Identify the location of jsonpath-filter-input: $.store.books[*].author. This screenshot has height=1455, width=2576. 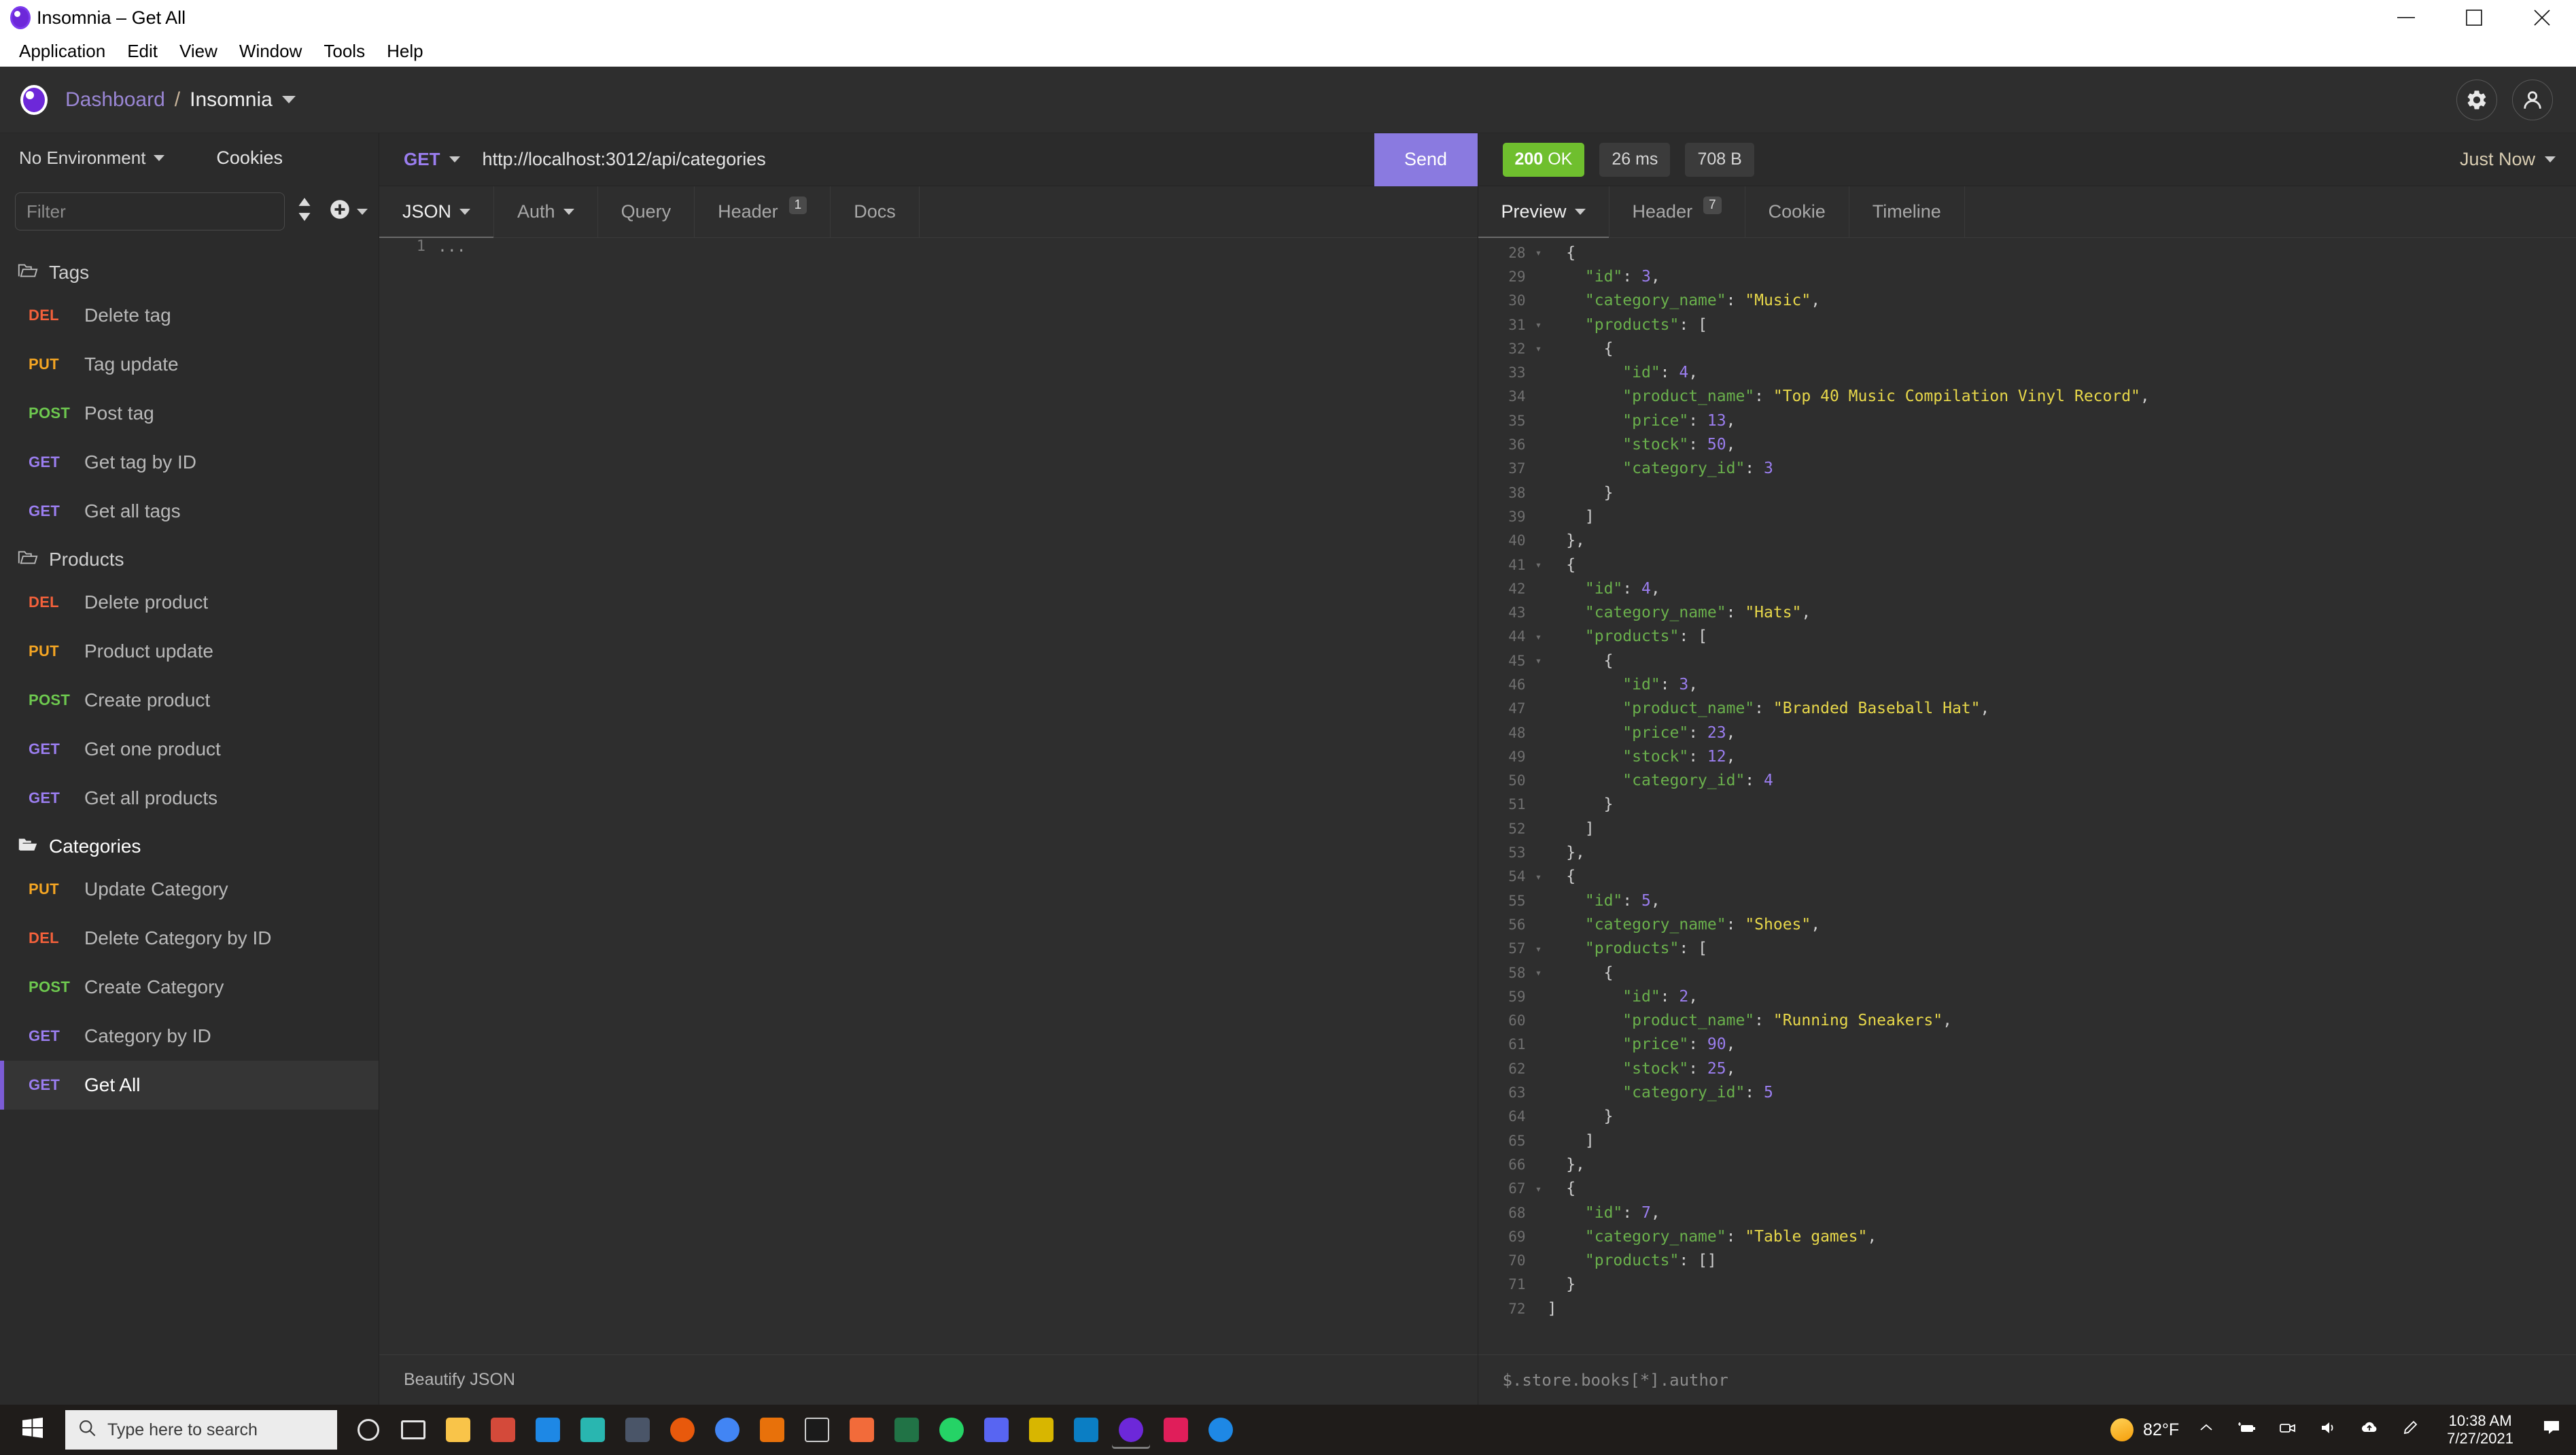
(1615, 1381).